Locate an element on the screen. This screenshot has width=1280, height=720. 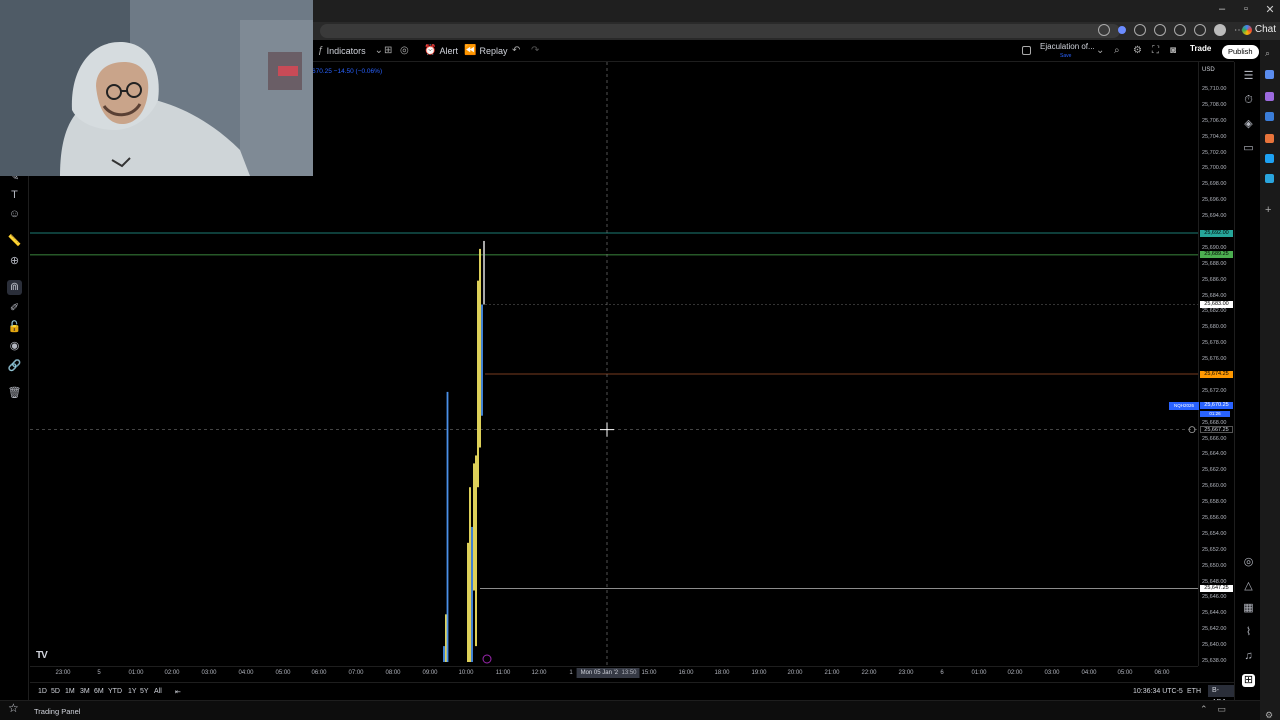
template-icon: ◎ is located at coordinates (404, 50).